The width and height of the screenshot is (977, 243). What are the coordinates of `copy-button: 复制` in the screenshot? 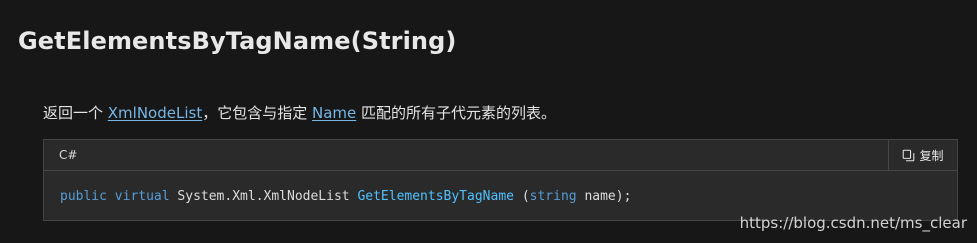 It's located at (922, 155).